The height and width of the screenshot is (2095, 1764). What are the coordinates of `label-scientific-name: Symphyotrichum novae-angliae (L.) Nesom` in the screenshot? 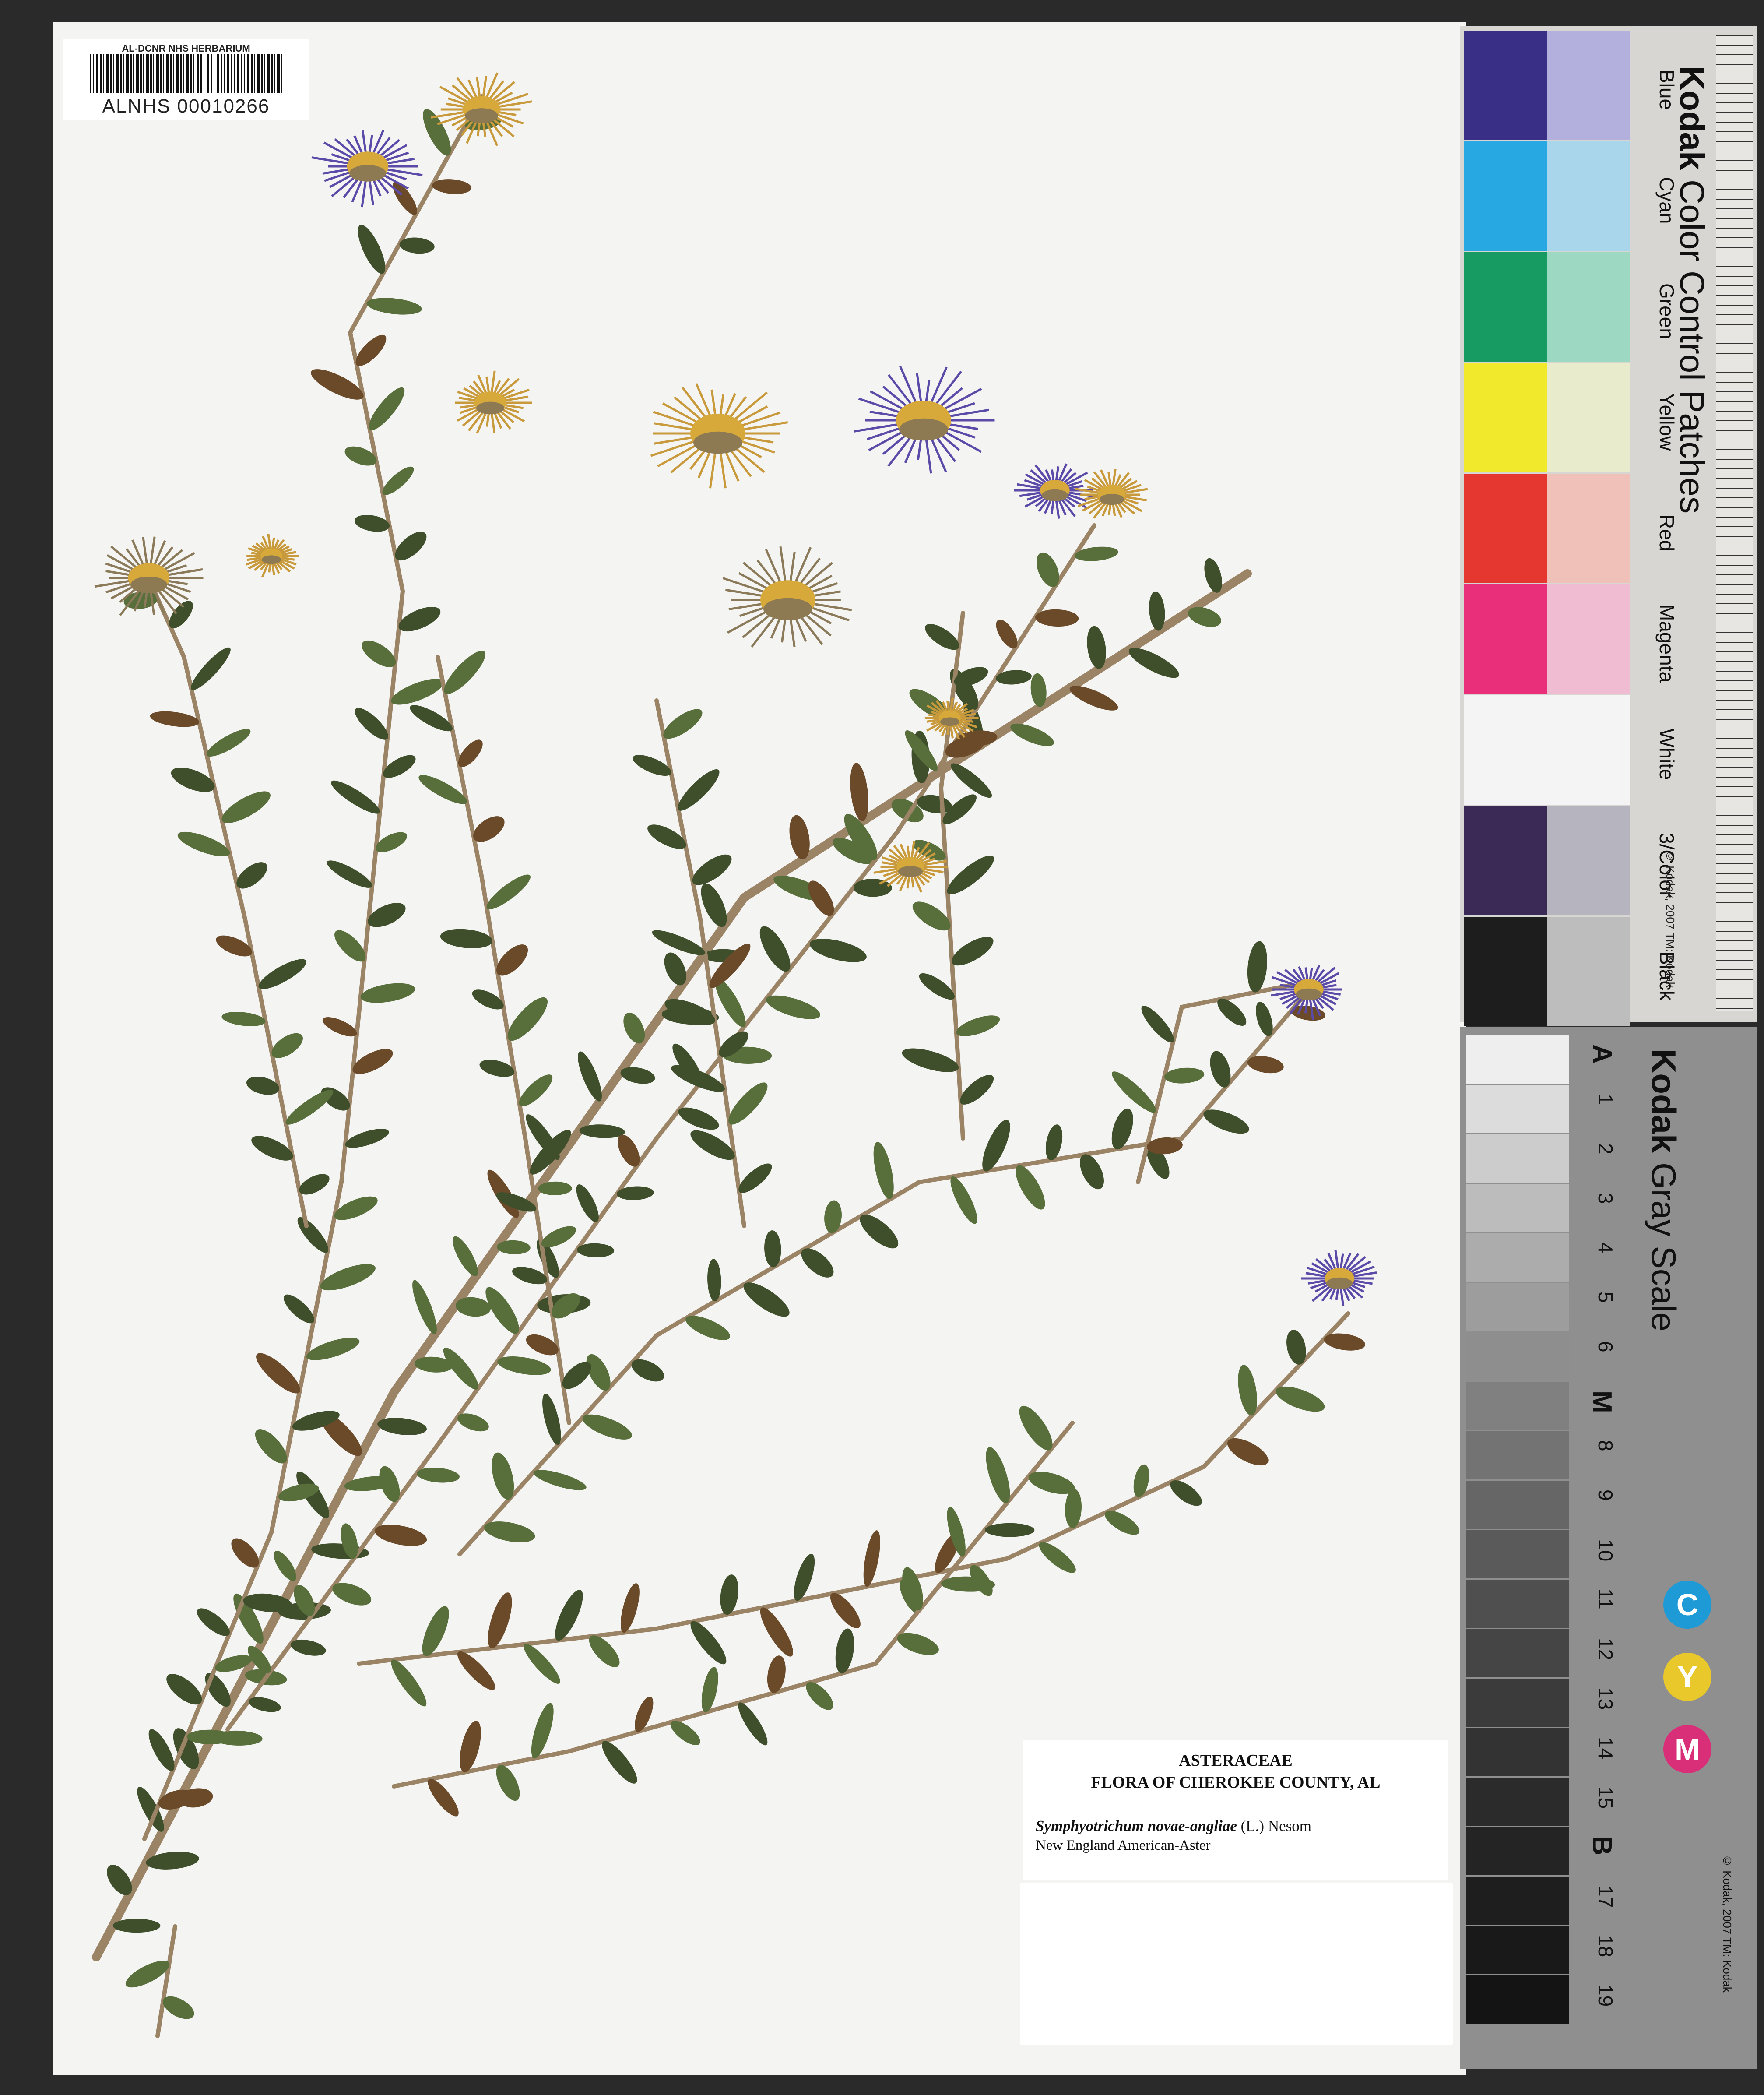 It's located at (1173, 1826).